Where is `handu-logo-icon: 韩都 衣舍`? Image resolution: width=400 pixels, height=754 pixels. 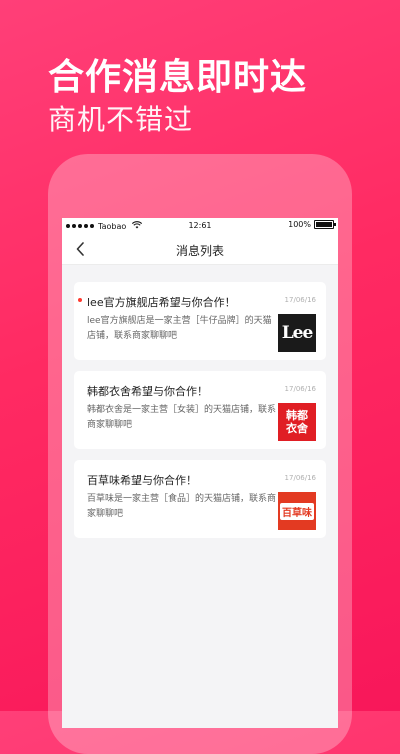 handu-logo-icon: 韩都 衣舍 is located at coordinates (297, 422).